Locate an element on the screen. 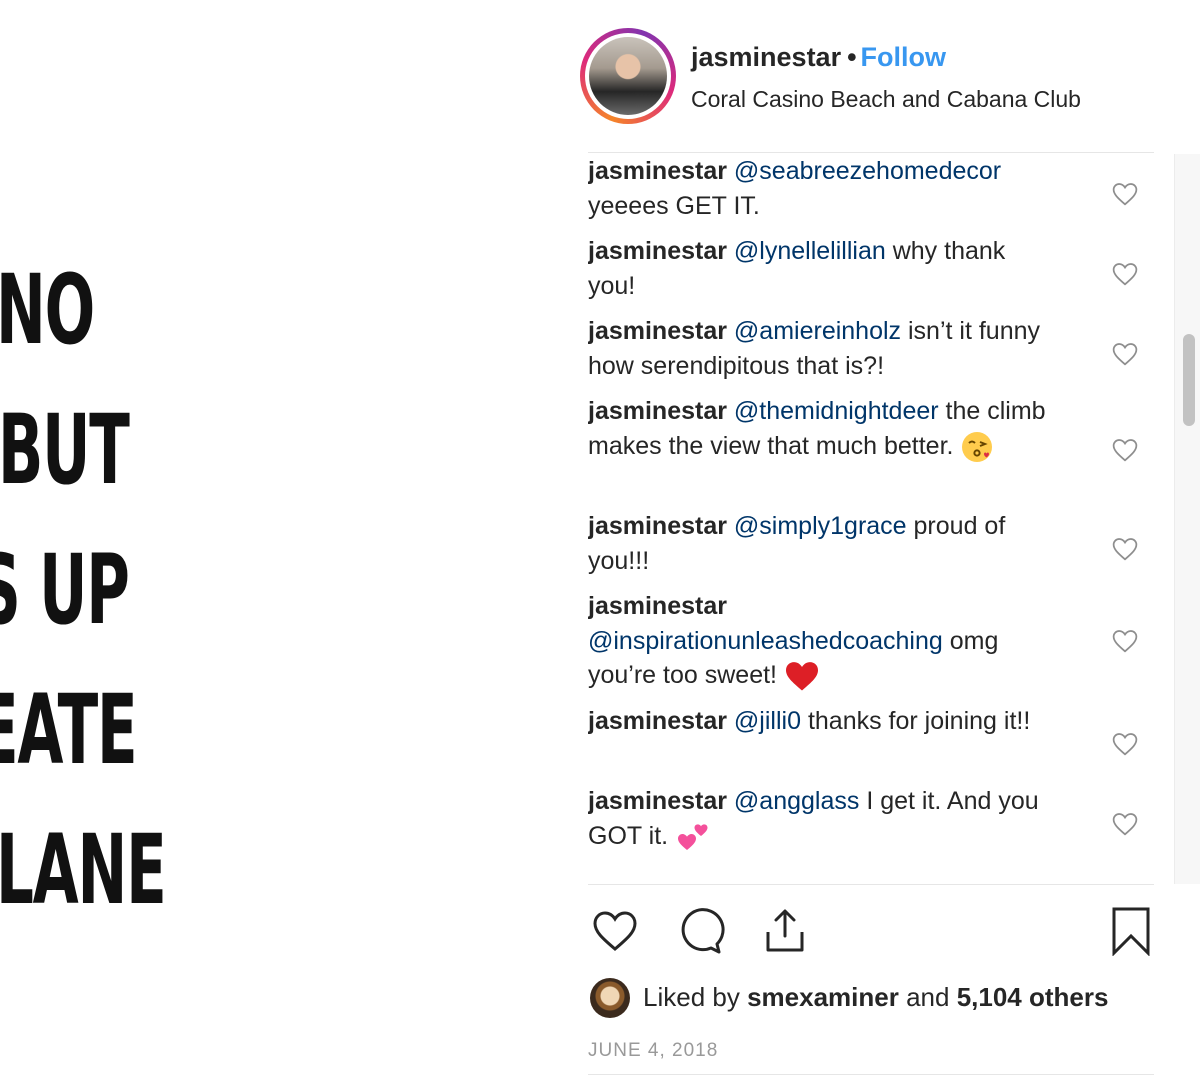  comment-mention: @jilli0 is located at coordinates (767, 721).